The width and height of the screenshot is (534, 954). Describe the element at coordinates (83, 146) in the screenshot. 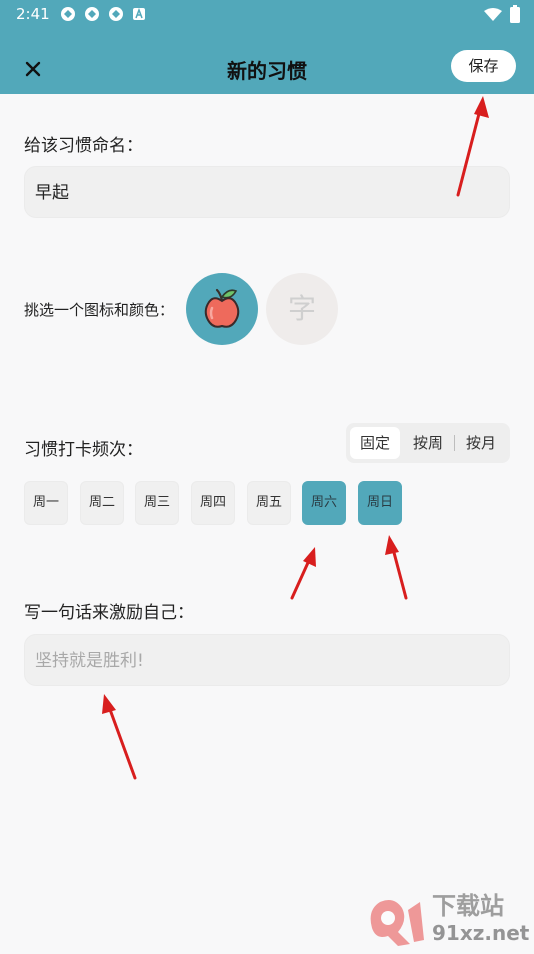

I see `name-label: 给该习惯命名：` at that location.